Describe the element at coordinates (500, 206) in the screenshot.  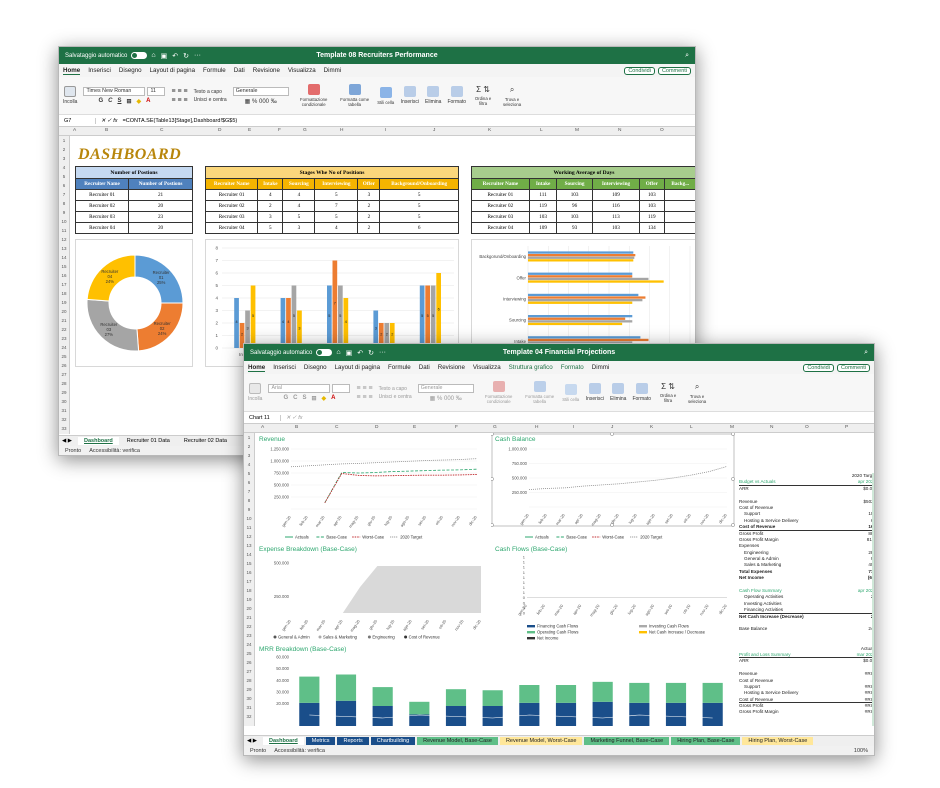
I see `table-cell: Recruiter 02` at that location.